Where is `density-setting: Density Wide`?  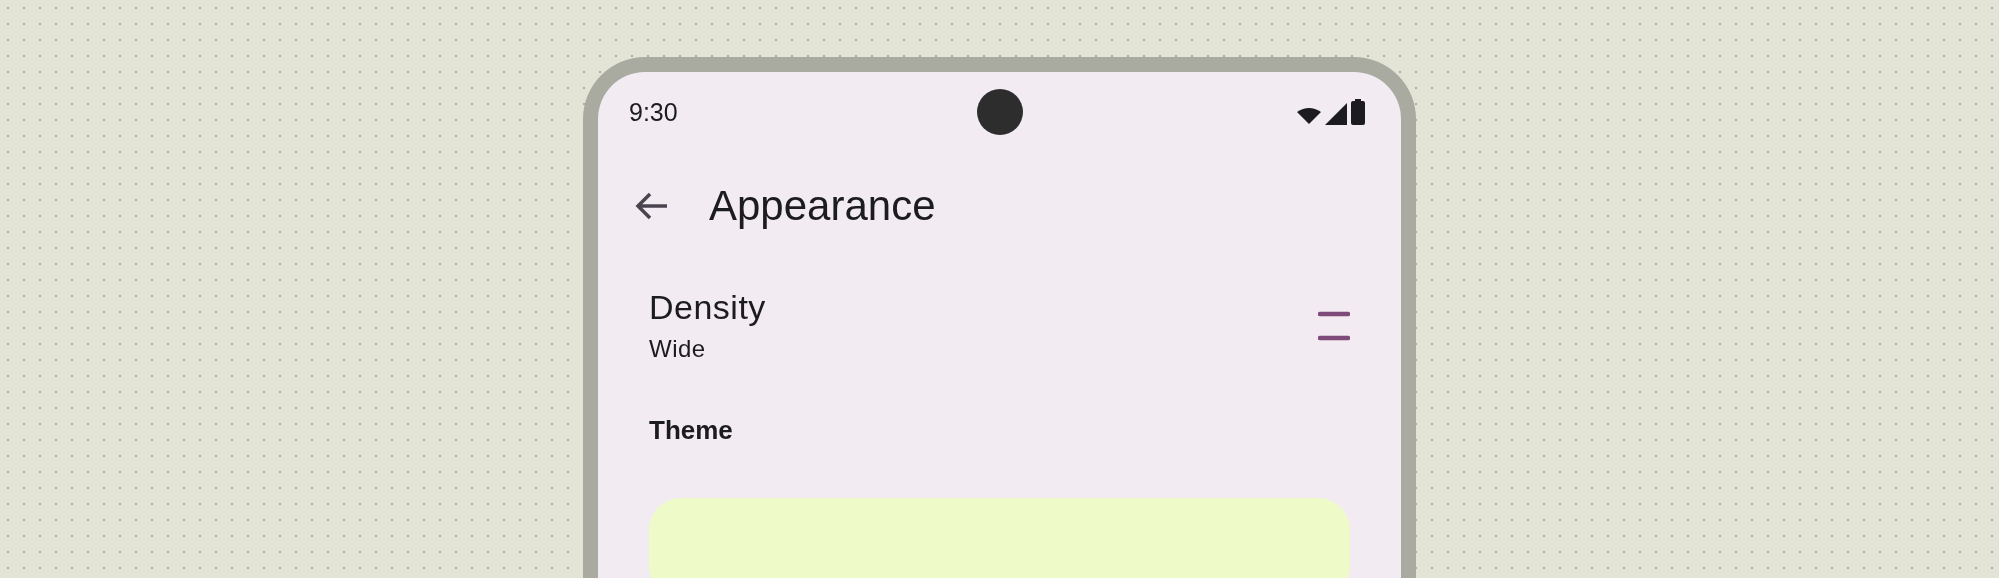
density-setting: Density Wide is located at coordinates (999, 321).